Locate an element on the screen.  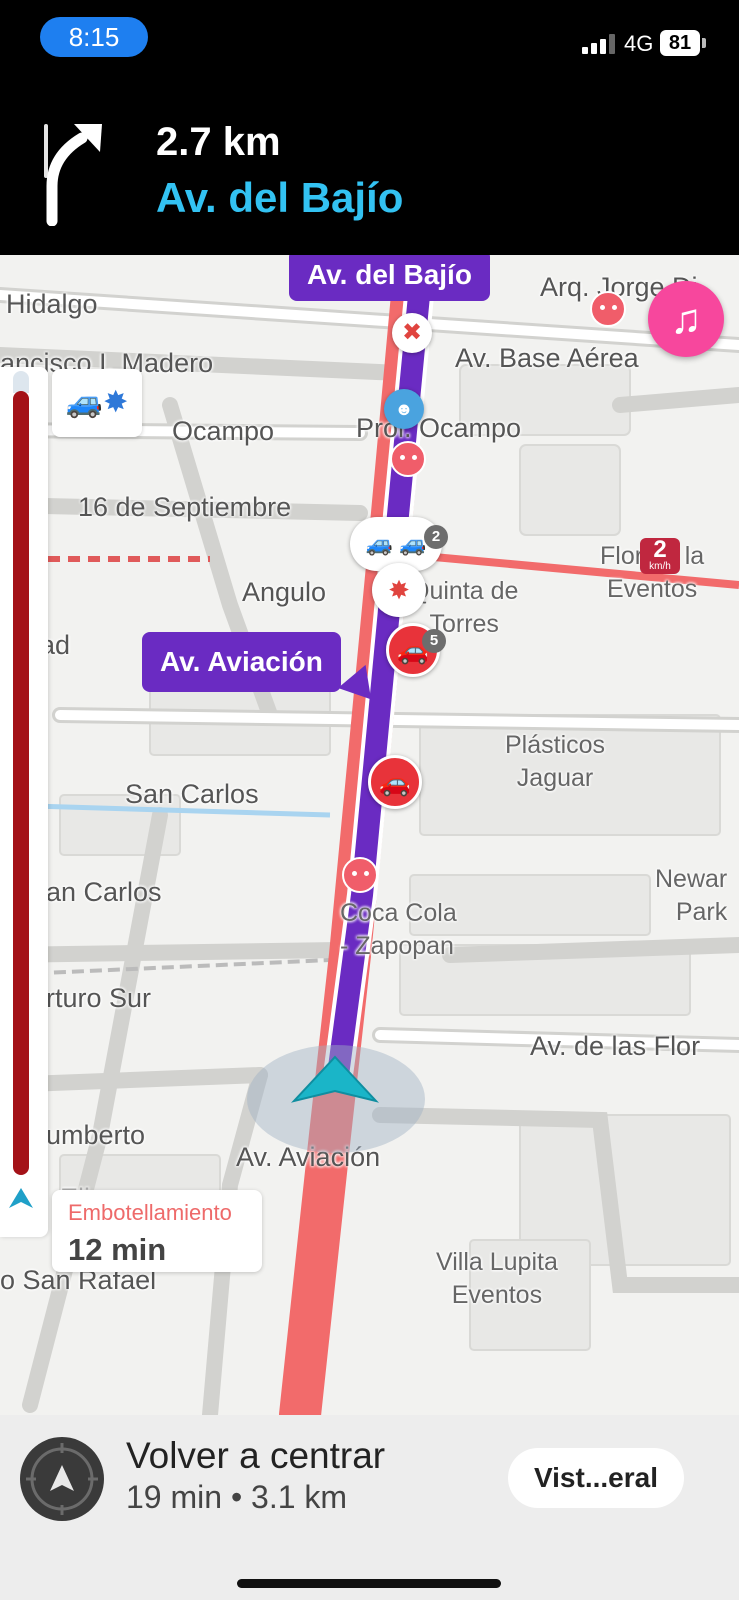
map-label-humberto: umberto is located at coordinates (96, 1135).